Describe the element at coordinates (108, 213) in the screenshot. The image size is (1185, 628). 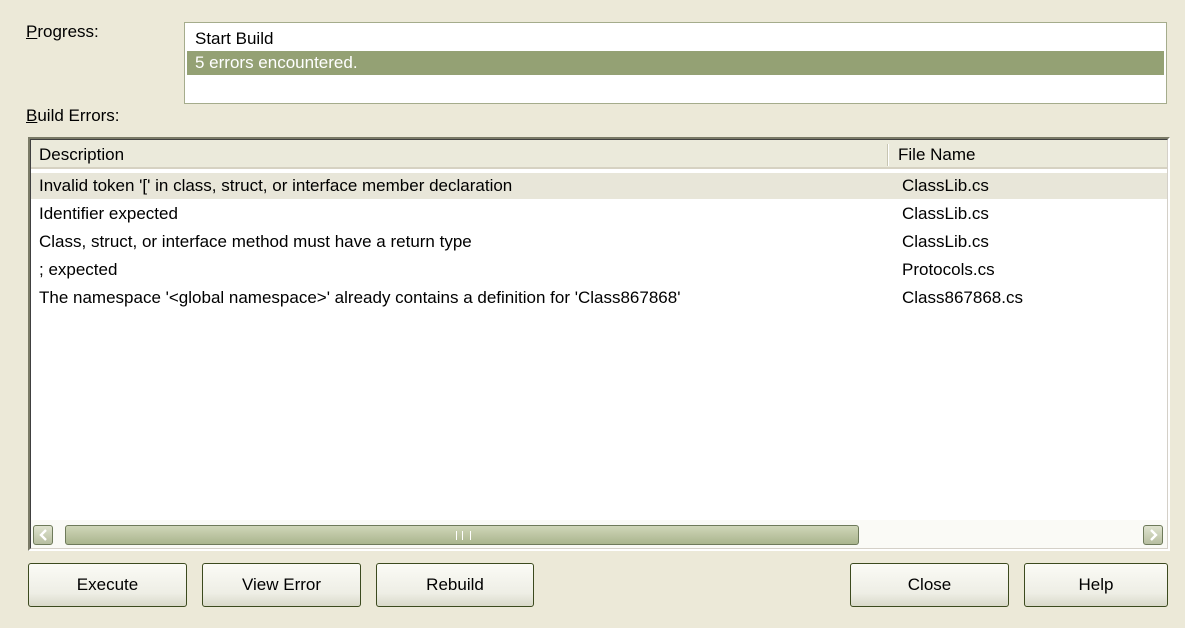
I see `error-description: Identifier expected` at that location.